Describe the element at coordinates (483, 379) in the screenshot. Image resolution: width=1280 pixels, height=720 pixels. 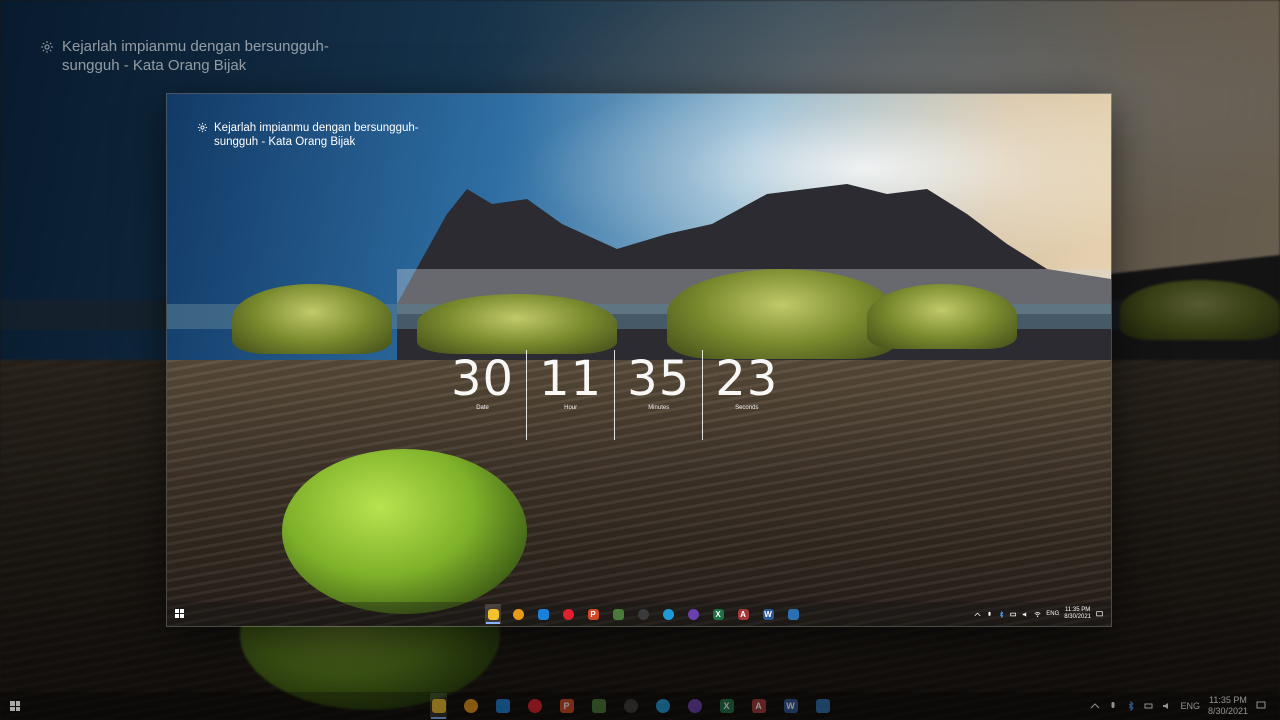
I see `clock-date-value: 30` at that location.